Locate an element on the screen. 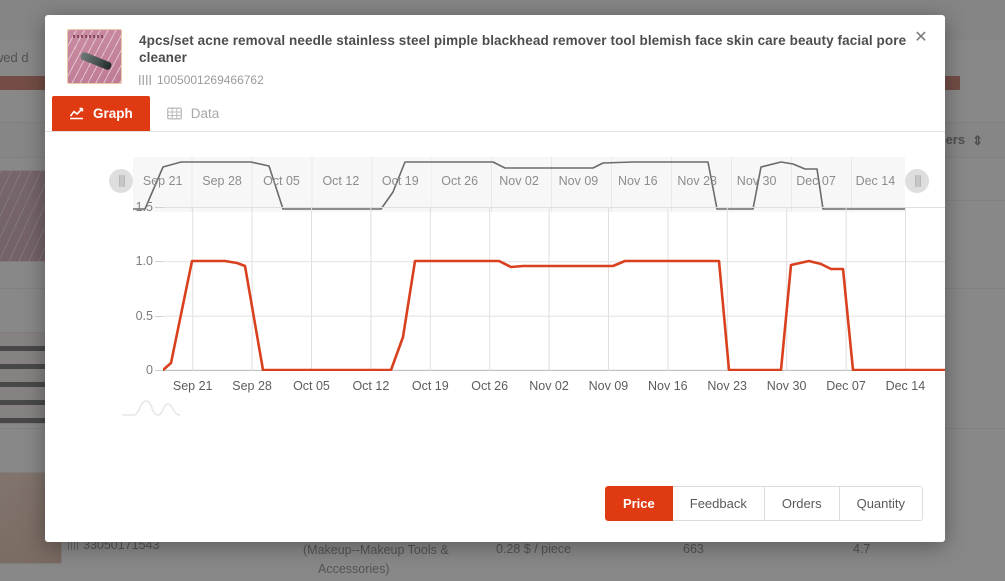 Image resolution: width=1005 pixels, height=581 pixels. x-axis-tick: Sep 21 is located at coordinates (192, 386).